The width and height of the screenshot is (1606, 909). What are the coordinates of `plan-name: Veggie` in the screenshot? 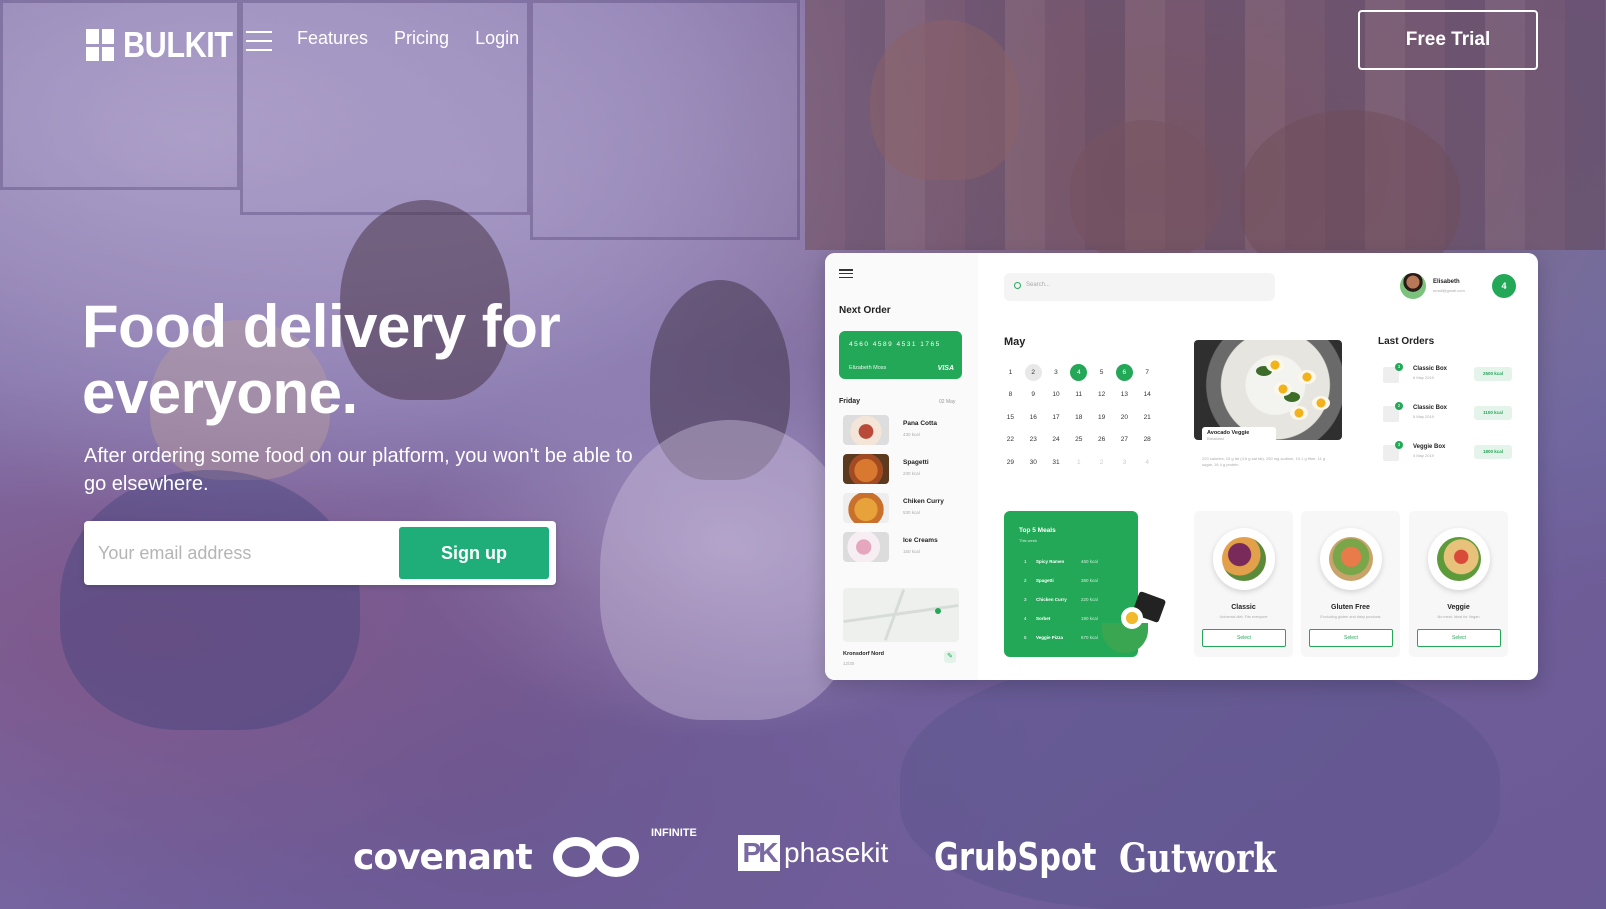 It's located at (1458, 607).